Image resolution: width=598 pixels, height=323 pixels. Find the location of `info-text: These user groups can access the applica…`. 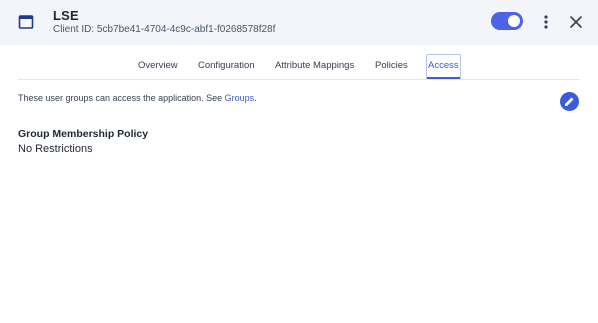

info-text: These user groups can access the applica… is located at coordinates (121, 98).